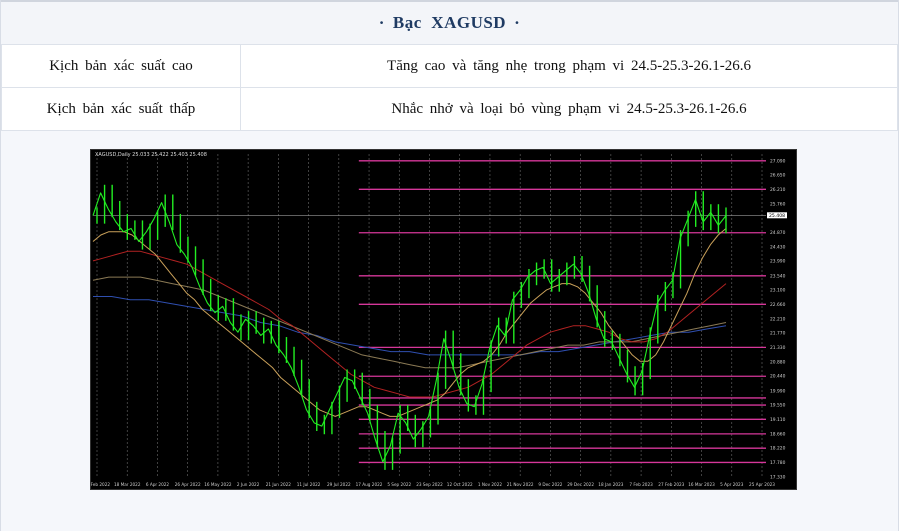 This screenshot has width=899, height=531. I want to click on y-tick-label: 26.210, so click(778, 190).